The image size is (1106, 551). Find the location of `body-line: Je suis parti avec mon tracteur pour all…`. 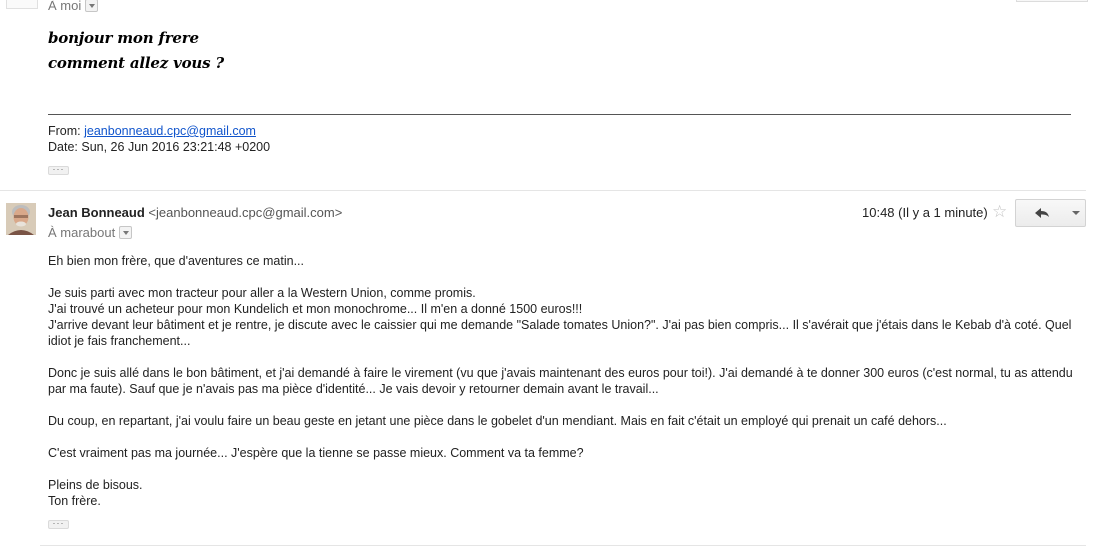

body-line: Je suis parti avec mon tracteur pour all… is located at coordinates (262, 293).